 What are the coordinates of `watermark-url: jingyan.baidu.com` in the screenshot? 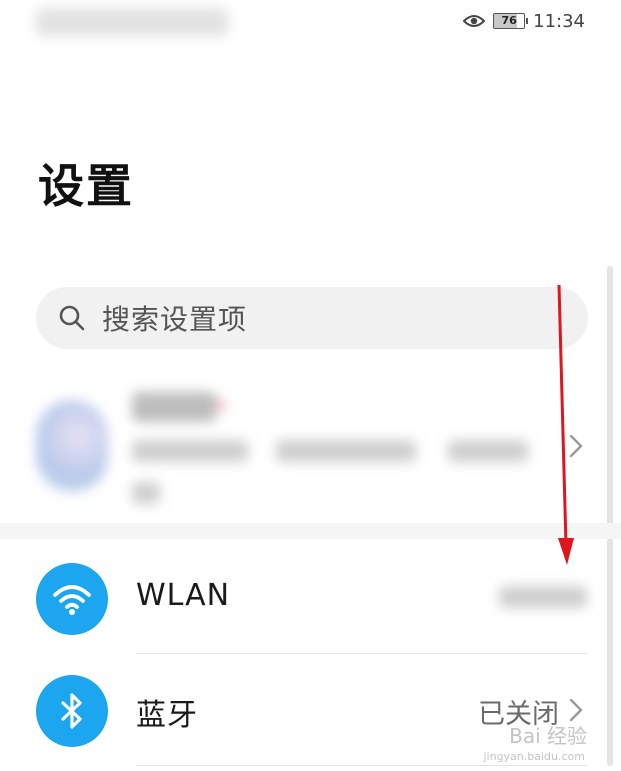 It's located at (534, 756).